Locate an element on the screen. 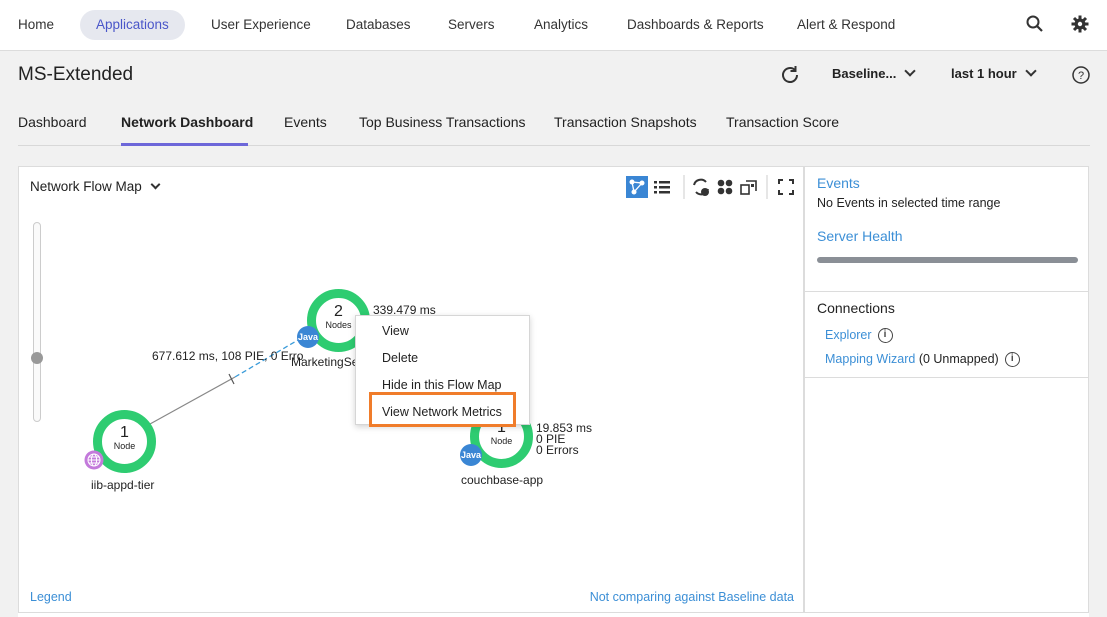  zoom-slider-handle is located at coordinates (37, 358).